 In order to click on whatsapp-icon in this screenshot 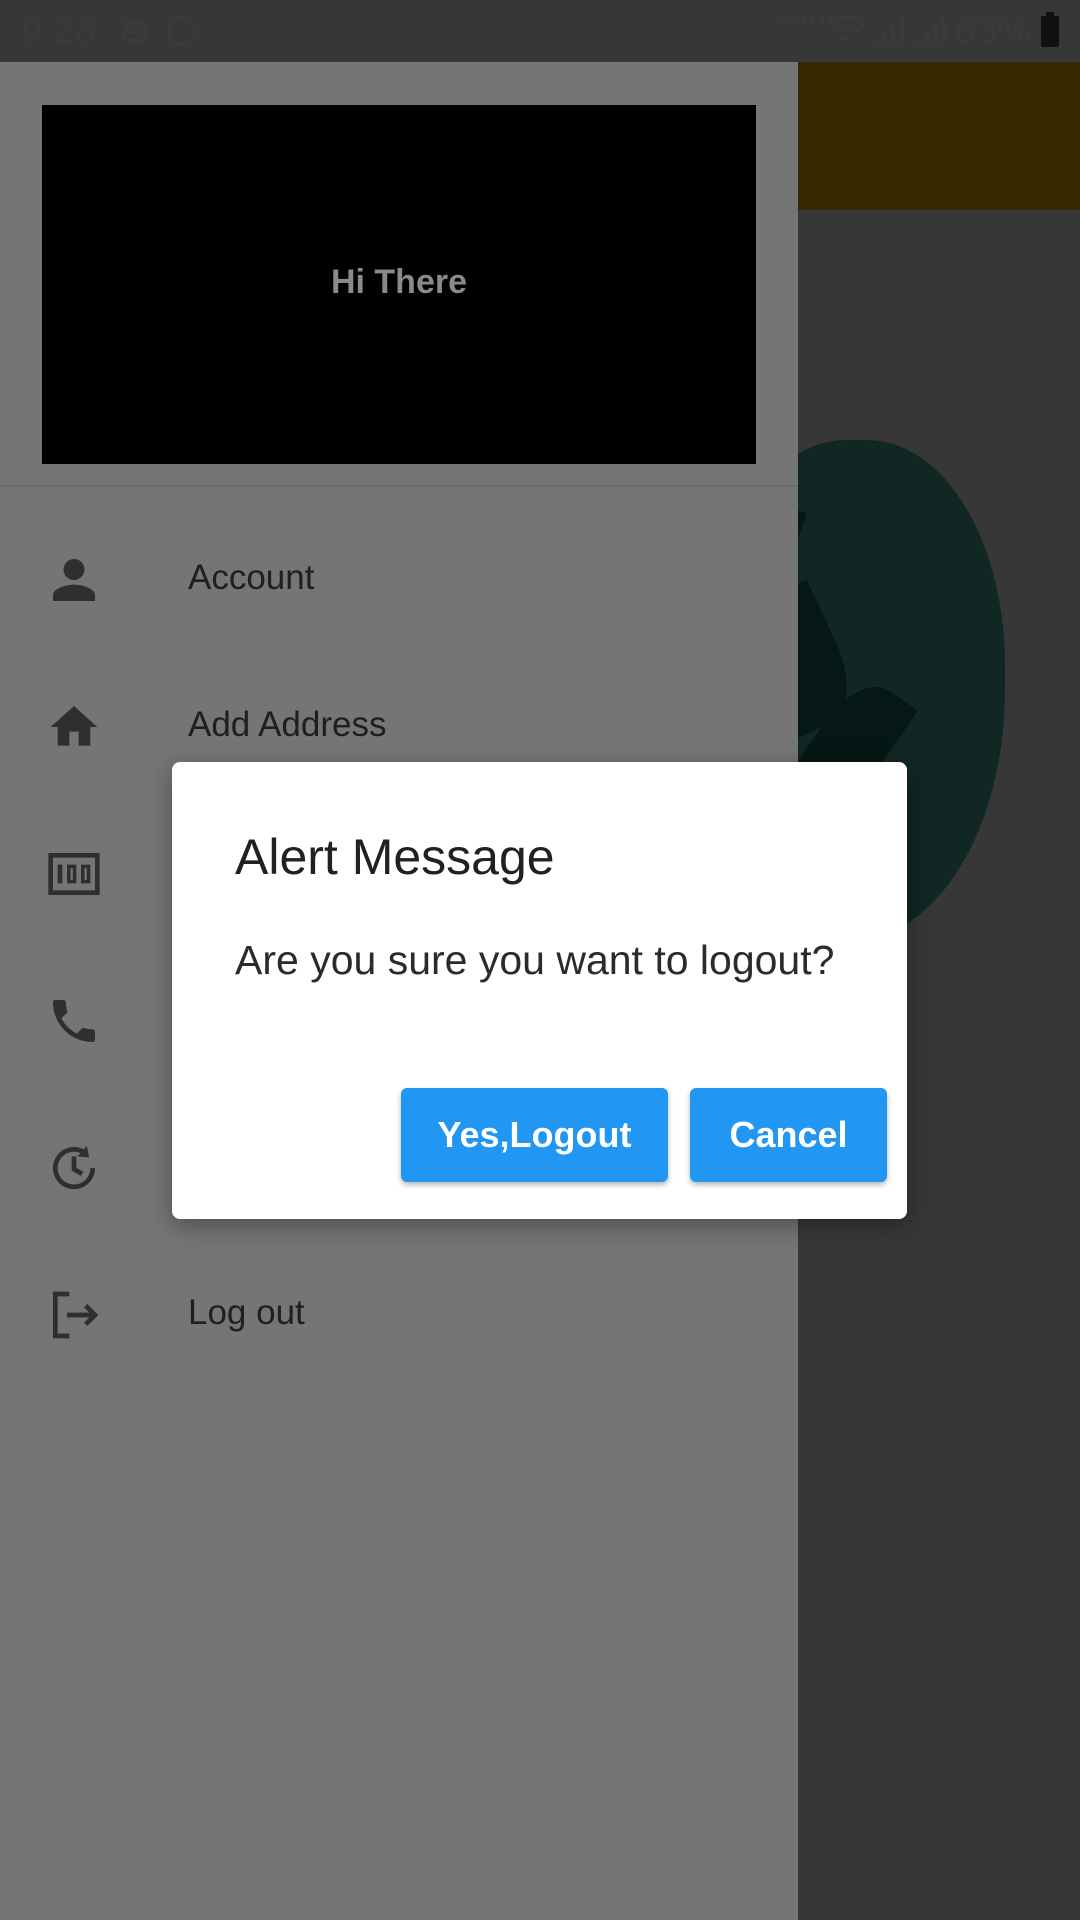, I will do `click(182, 33)`.